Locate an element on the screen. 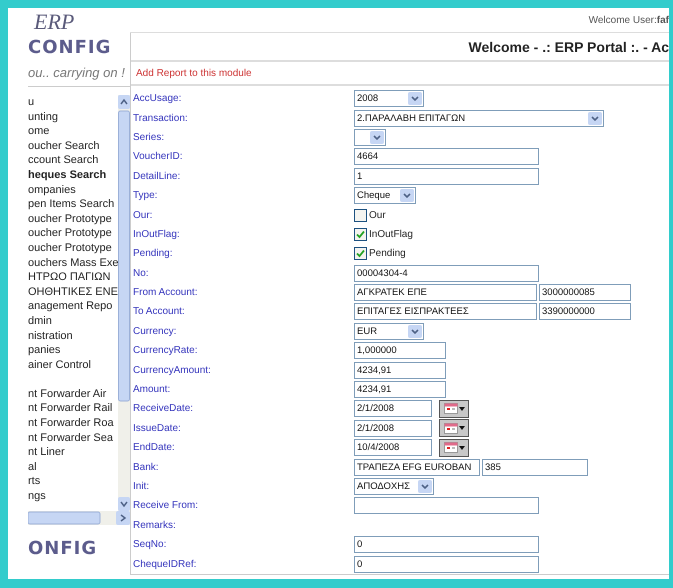 The image size is (673, 588). field-label: From Account: is located at coordinates (165, 292).